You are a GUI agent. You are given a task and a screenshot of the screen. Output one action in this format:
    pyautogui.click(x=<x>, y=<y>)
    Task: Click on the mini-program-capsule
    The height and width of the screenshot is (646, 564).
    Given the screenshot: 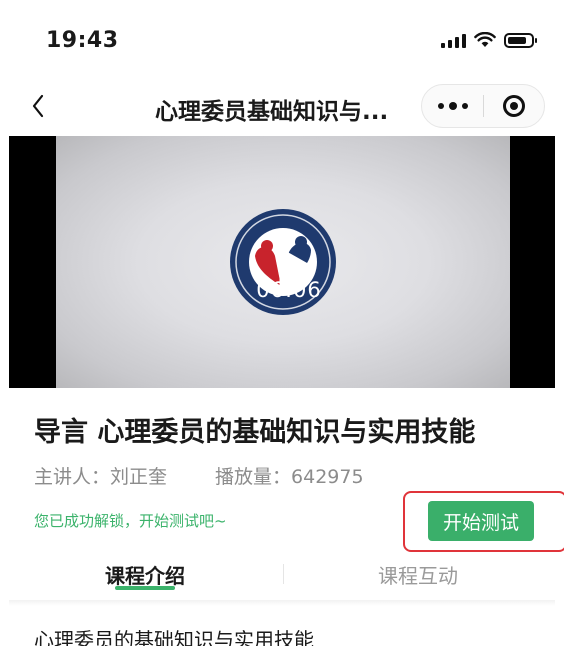 What is the action you would take?
    pyautogui.click(x=483, y=106)
    